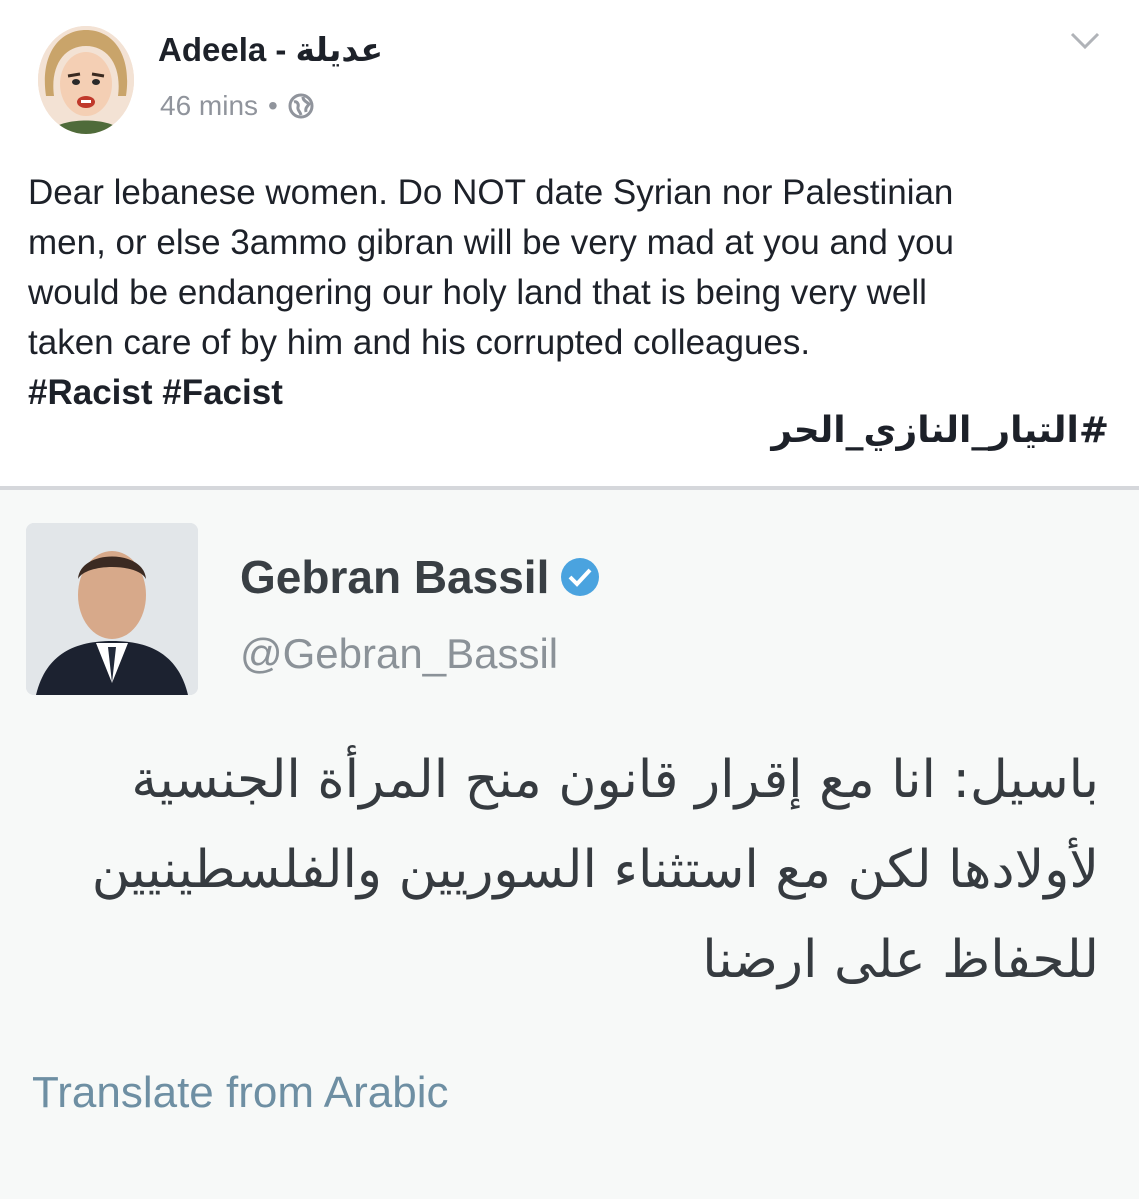 The image size is (1139, 1199). I want to click on verified-badge-icon, so click(580, 577).